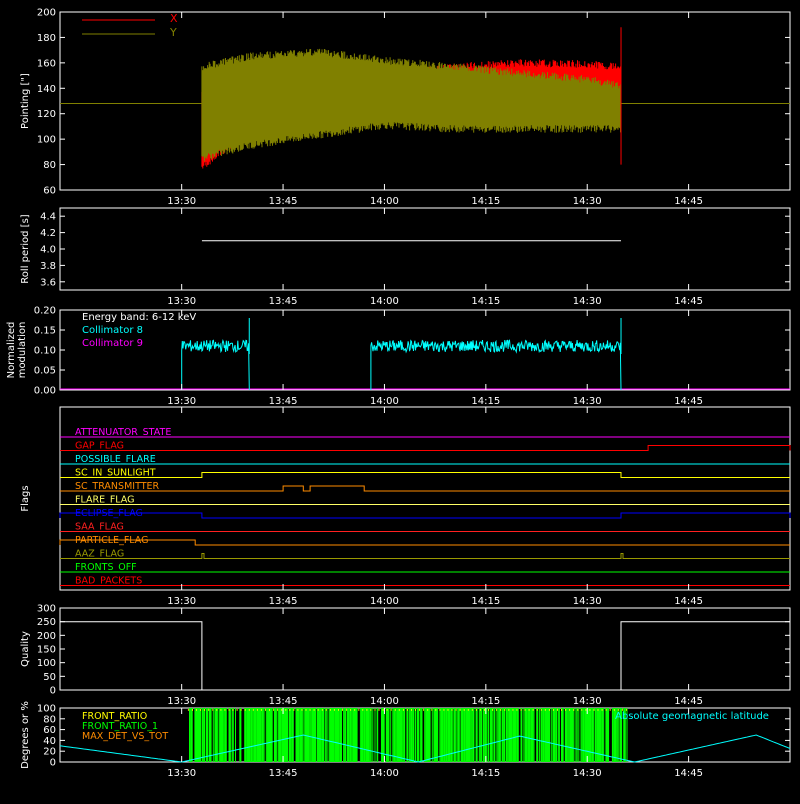 This screenshot has height=804, width=800. I want to click on y-tick-label: 120, so click(46, 114).